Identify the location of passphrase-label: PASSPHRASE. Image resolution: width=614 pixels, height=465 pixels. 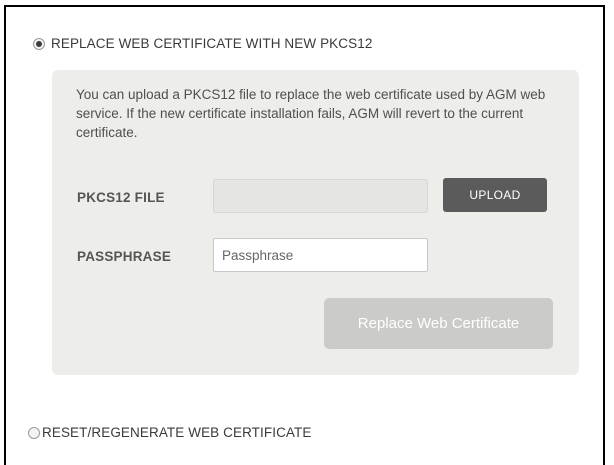
(124, 256).